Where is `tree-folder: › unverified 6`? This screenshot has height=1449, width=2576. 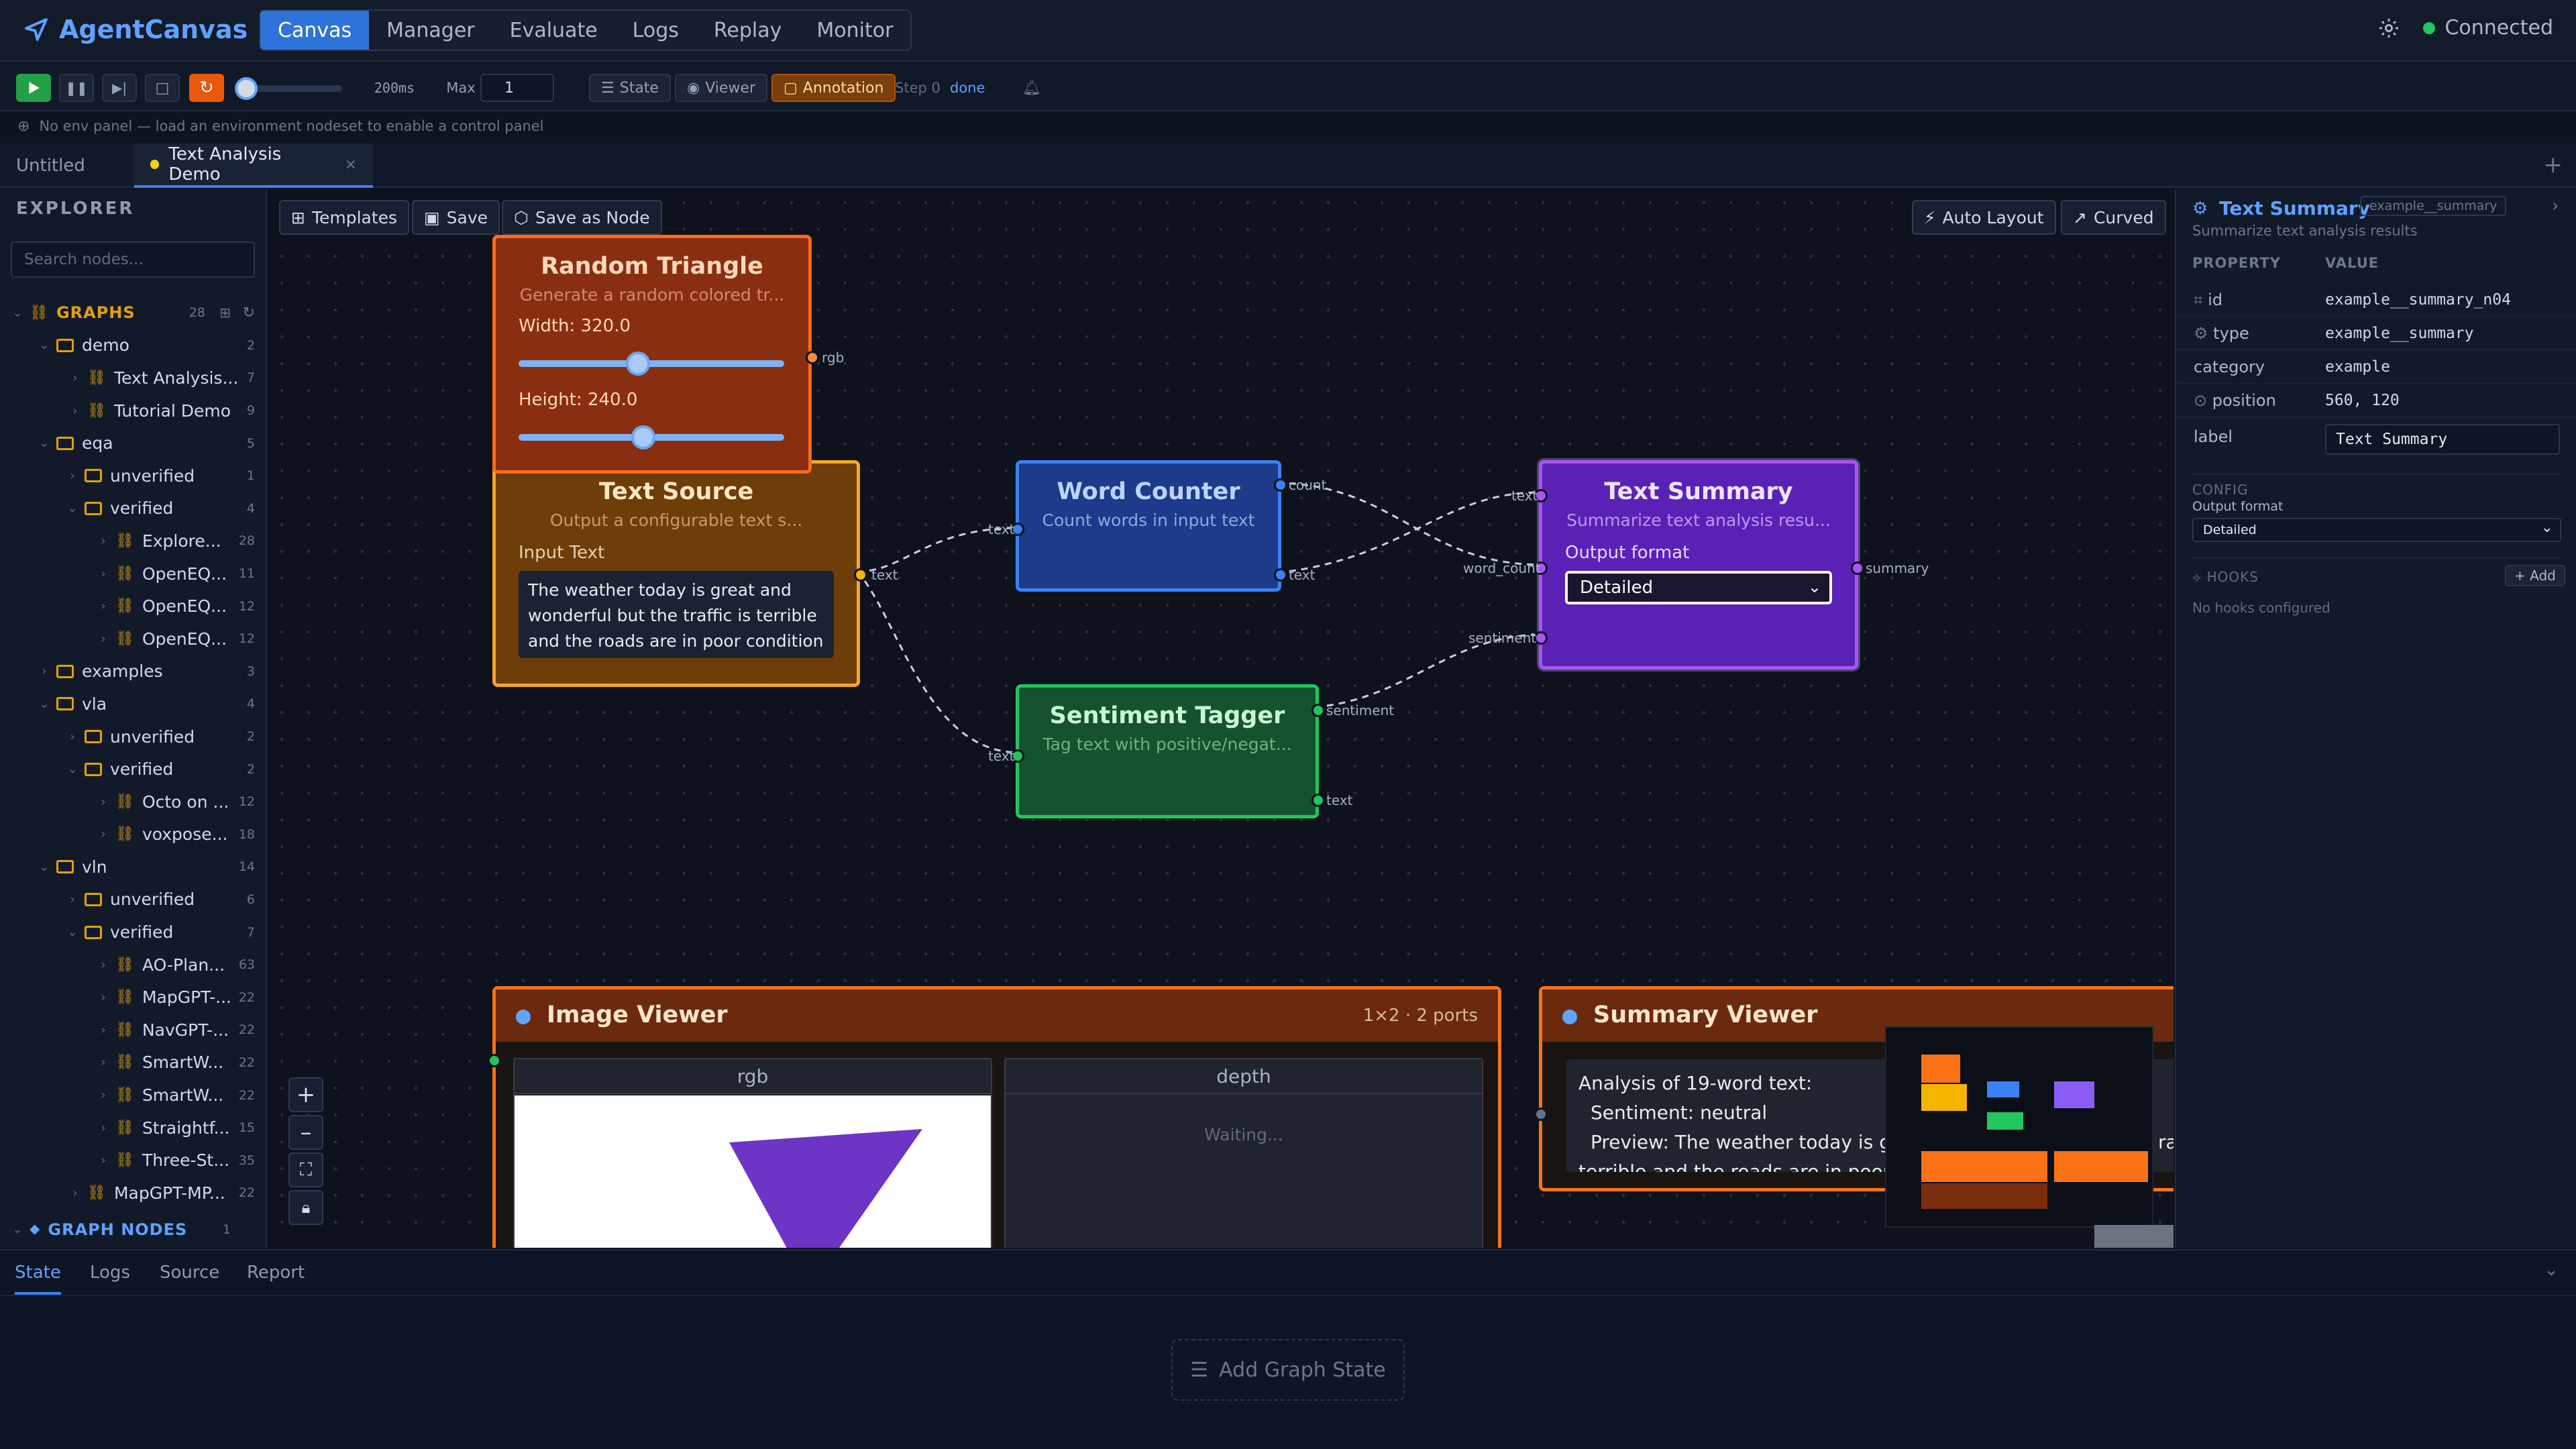 tree-folder: › unverified 6 is located at coordinates (133, 899).